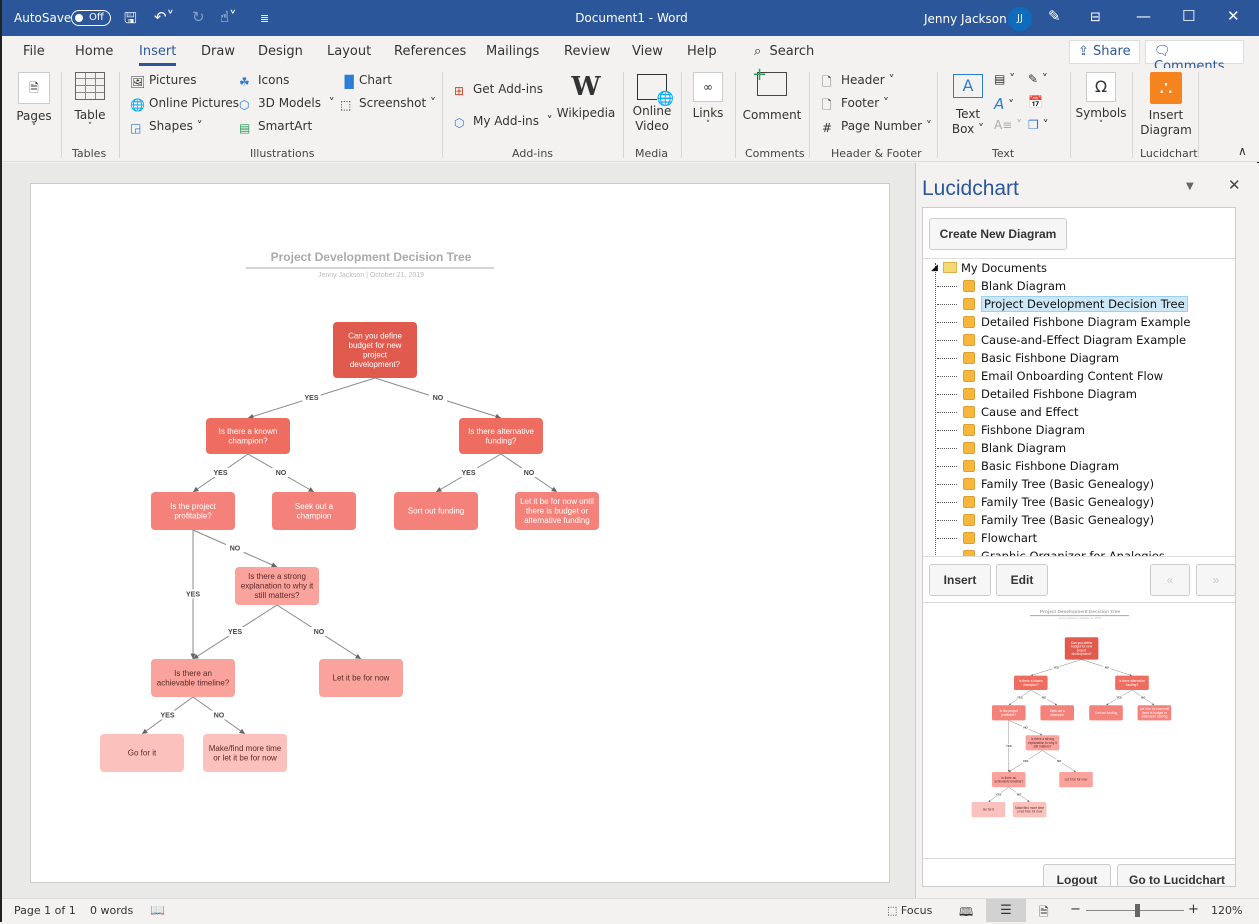 This screenshot has height=924, width=1259. I want to click on insert-diagram-button: ∴ Insert Diagram, so click(1166, 105).